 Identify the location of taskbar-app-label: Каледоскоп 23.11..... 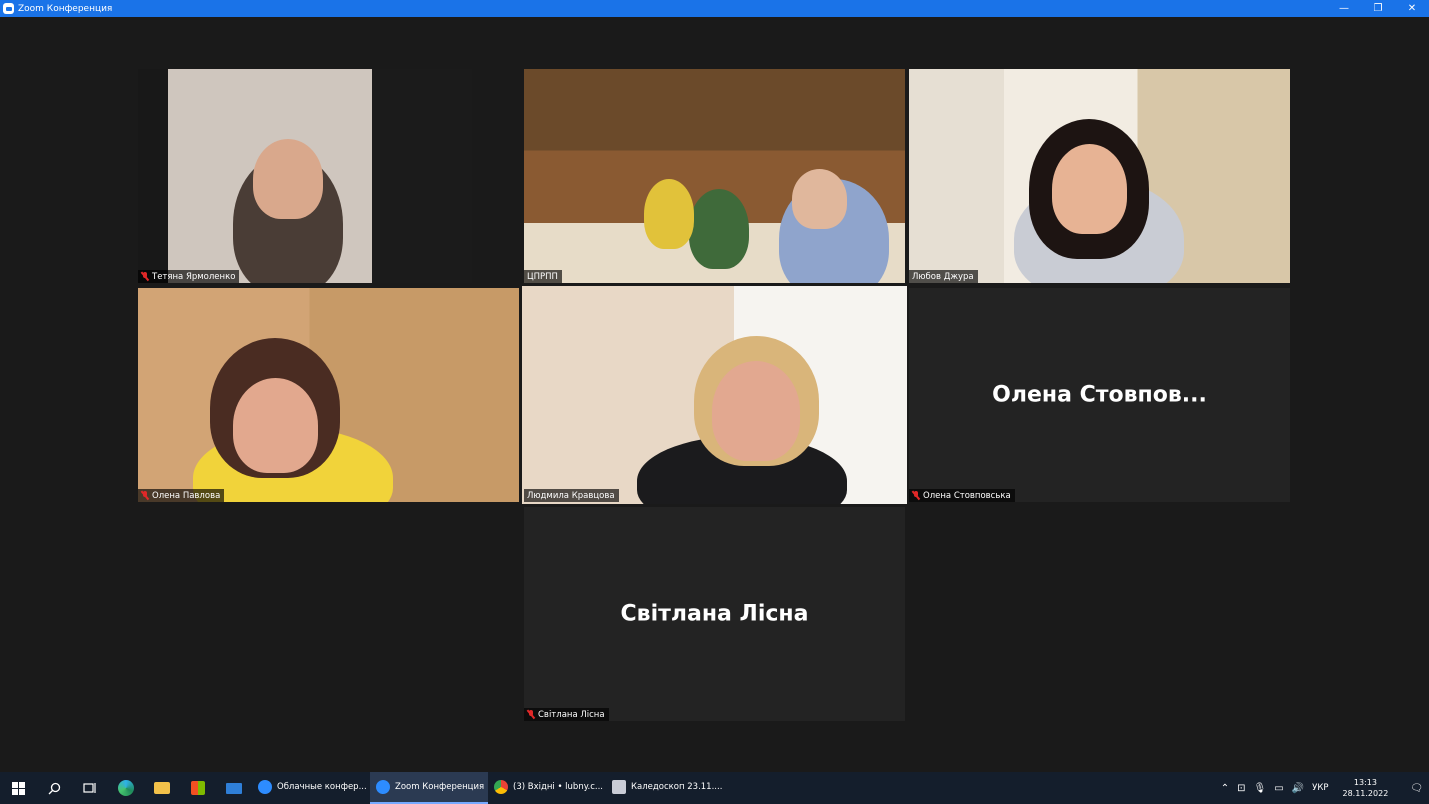
(677, 787).